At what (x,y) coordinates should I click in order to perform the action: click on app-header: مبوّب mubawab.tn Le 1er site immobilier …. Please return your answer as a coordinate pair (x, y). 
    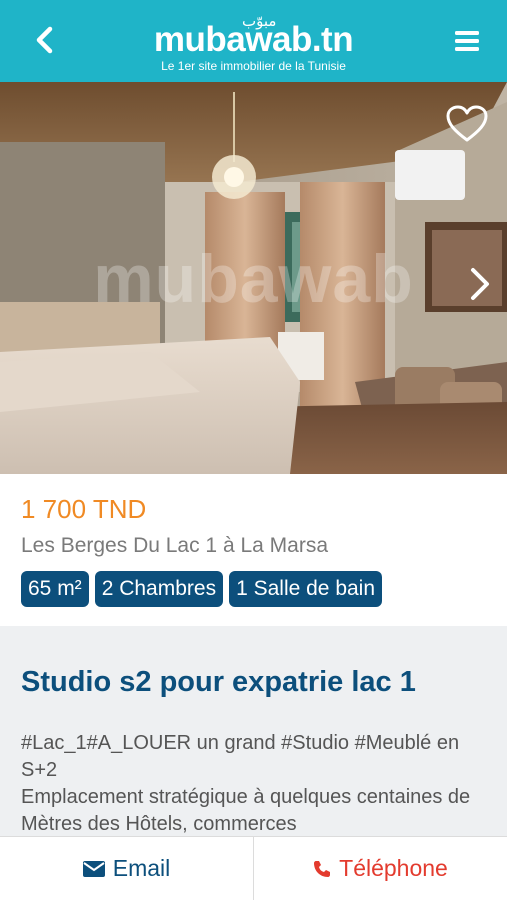
    Looking at the image, I should click on (253, 41).